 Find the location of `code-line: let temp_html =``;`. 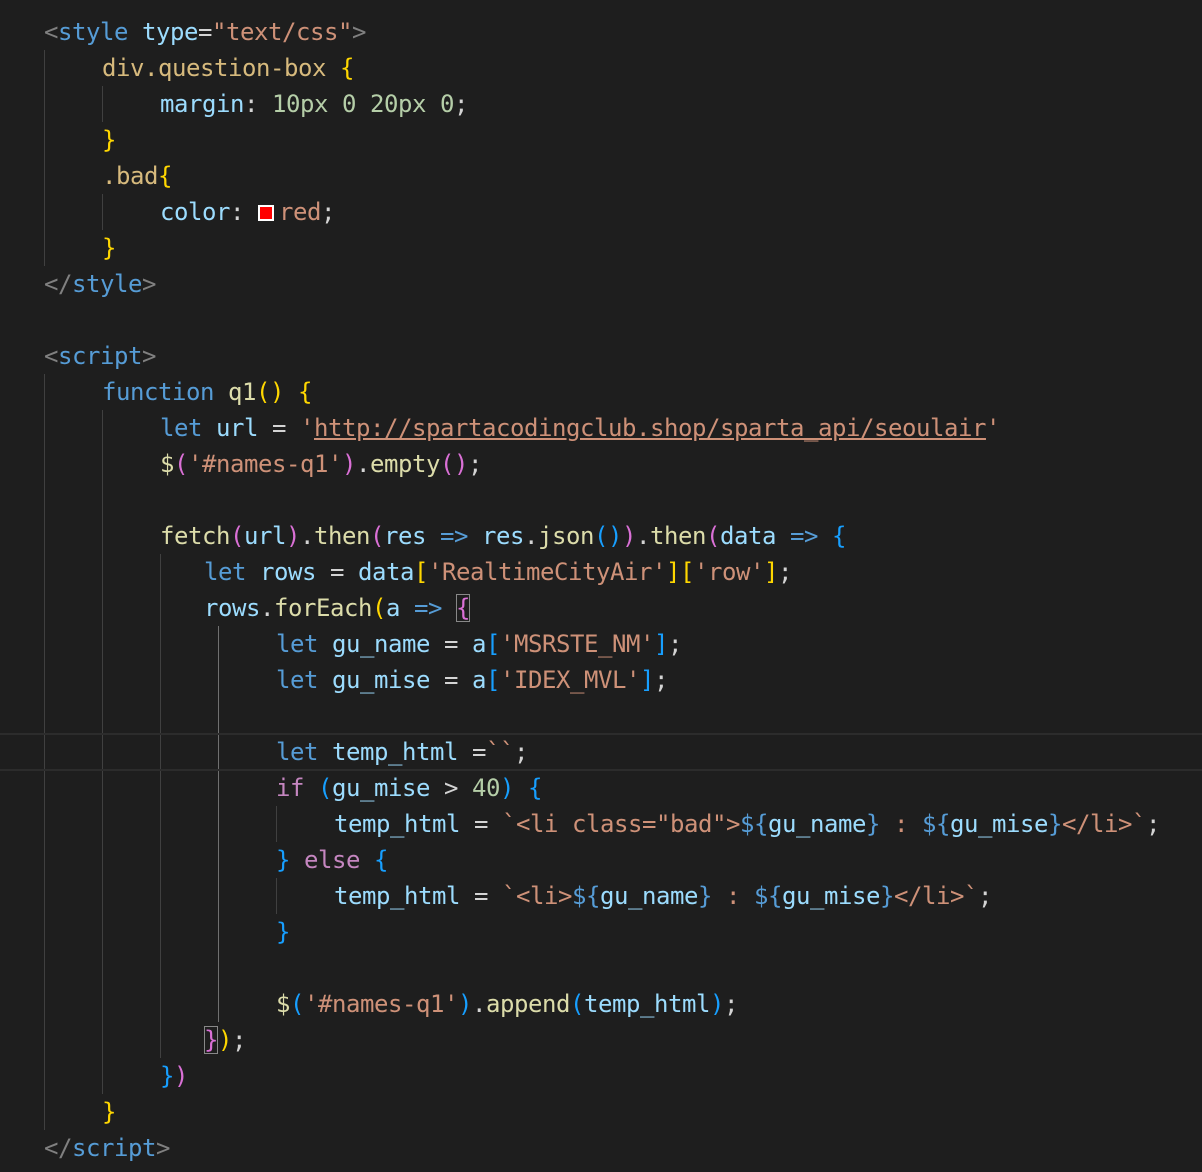

code-line: let temp_html =``; is located at coordinates (402, 752).